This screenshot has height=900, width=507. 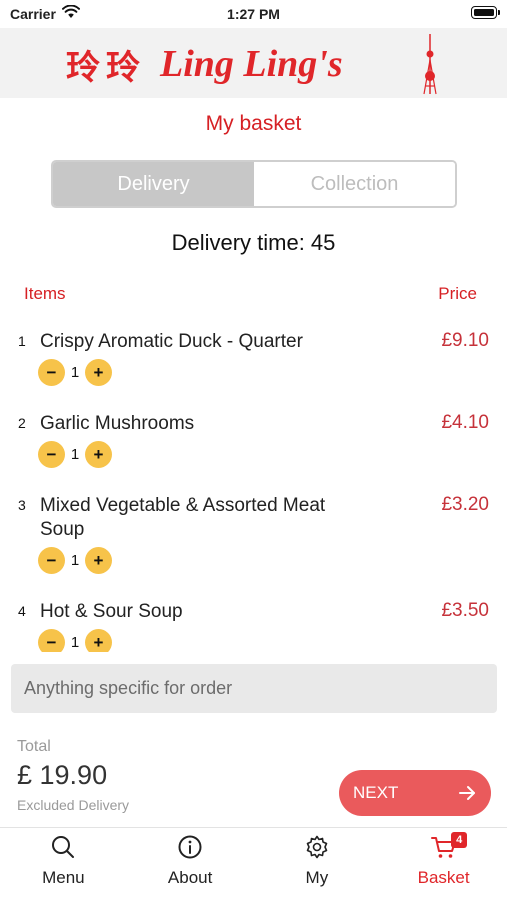 What do you see at coordinates (253, 123) in the screenshot?
I see `page-title: My basket` at bounding box center [253, 123].